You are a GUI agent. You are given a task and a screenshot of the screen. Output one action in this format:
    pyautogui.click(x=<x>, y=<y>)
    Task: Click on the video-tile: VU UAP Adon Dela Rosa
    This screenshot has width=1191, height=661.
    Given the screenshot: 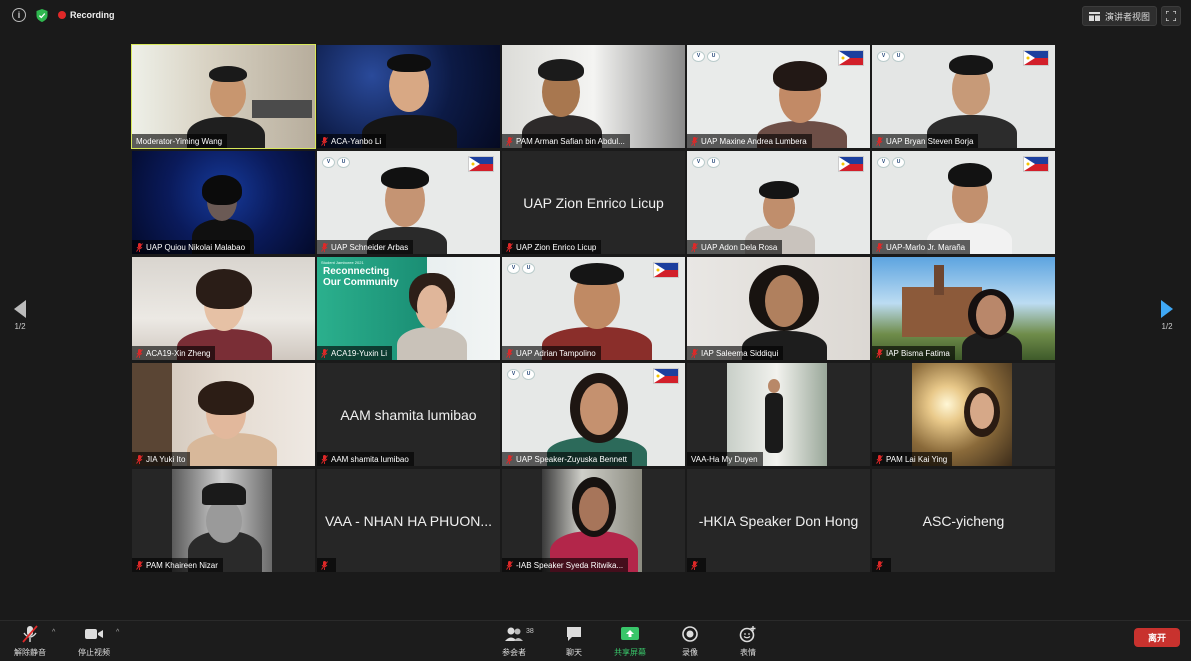 What is the action you would take?
    pyautogui.click(x=778, y=202)
    